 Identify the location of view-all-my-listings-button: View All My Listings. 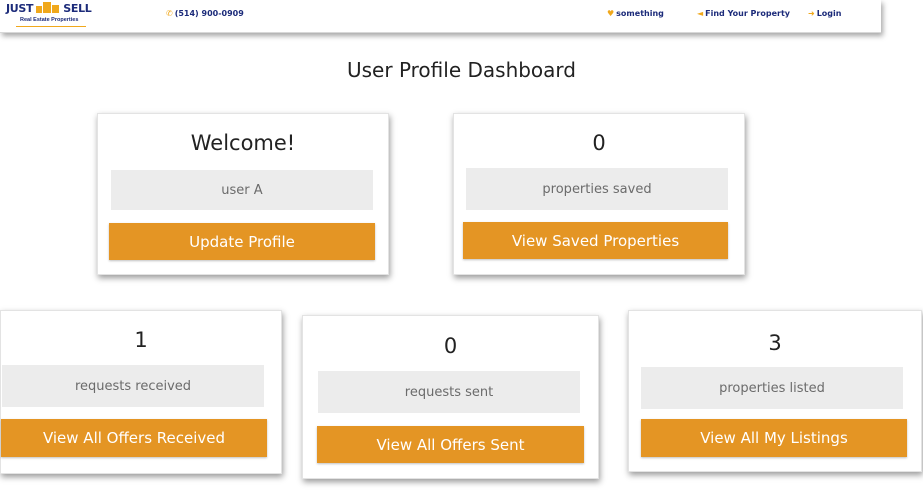
(774, 438).